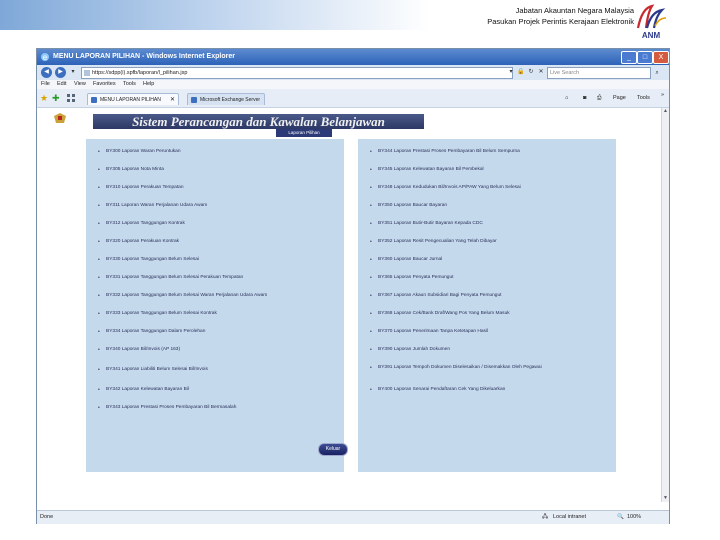 This screenshot has height=540, width=720. Describe the element at coordinates (665, 305) in the screenshot. I see `vertical-scrollbar: ▲ ▼` at that location.